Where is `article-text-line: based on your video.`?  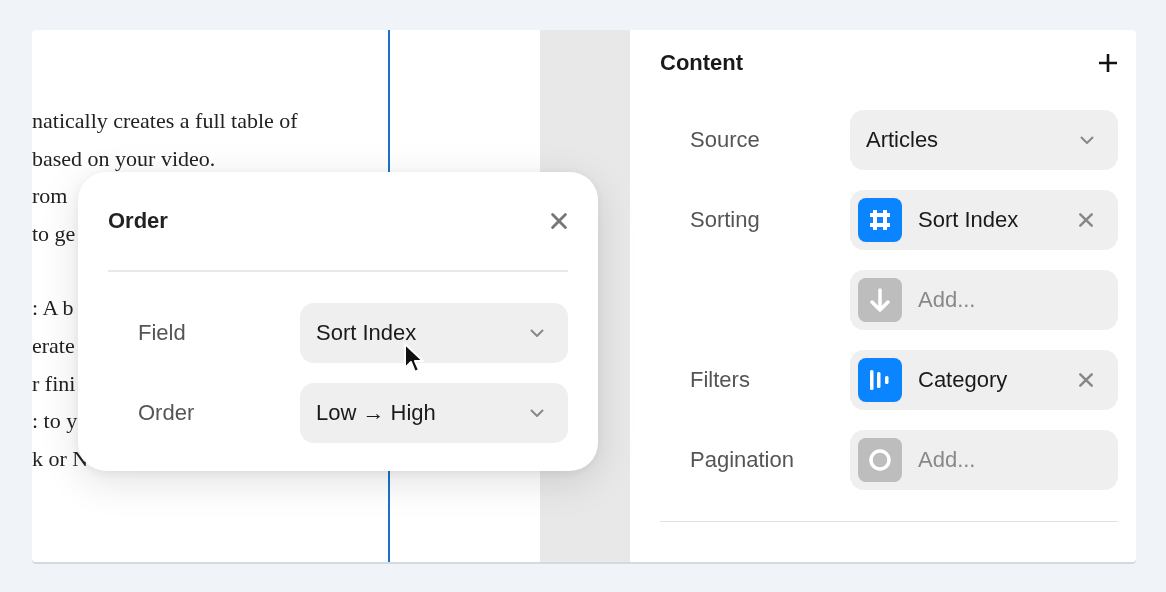
article-text-line: based on your video. is located at coordinates (124, 158).